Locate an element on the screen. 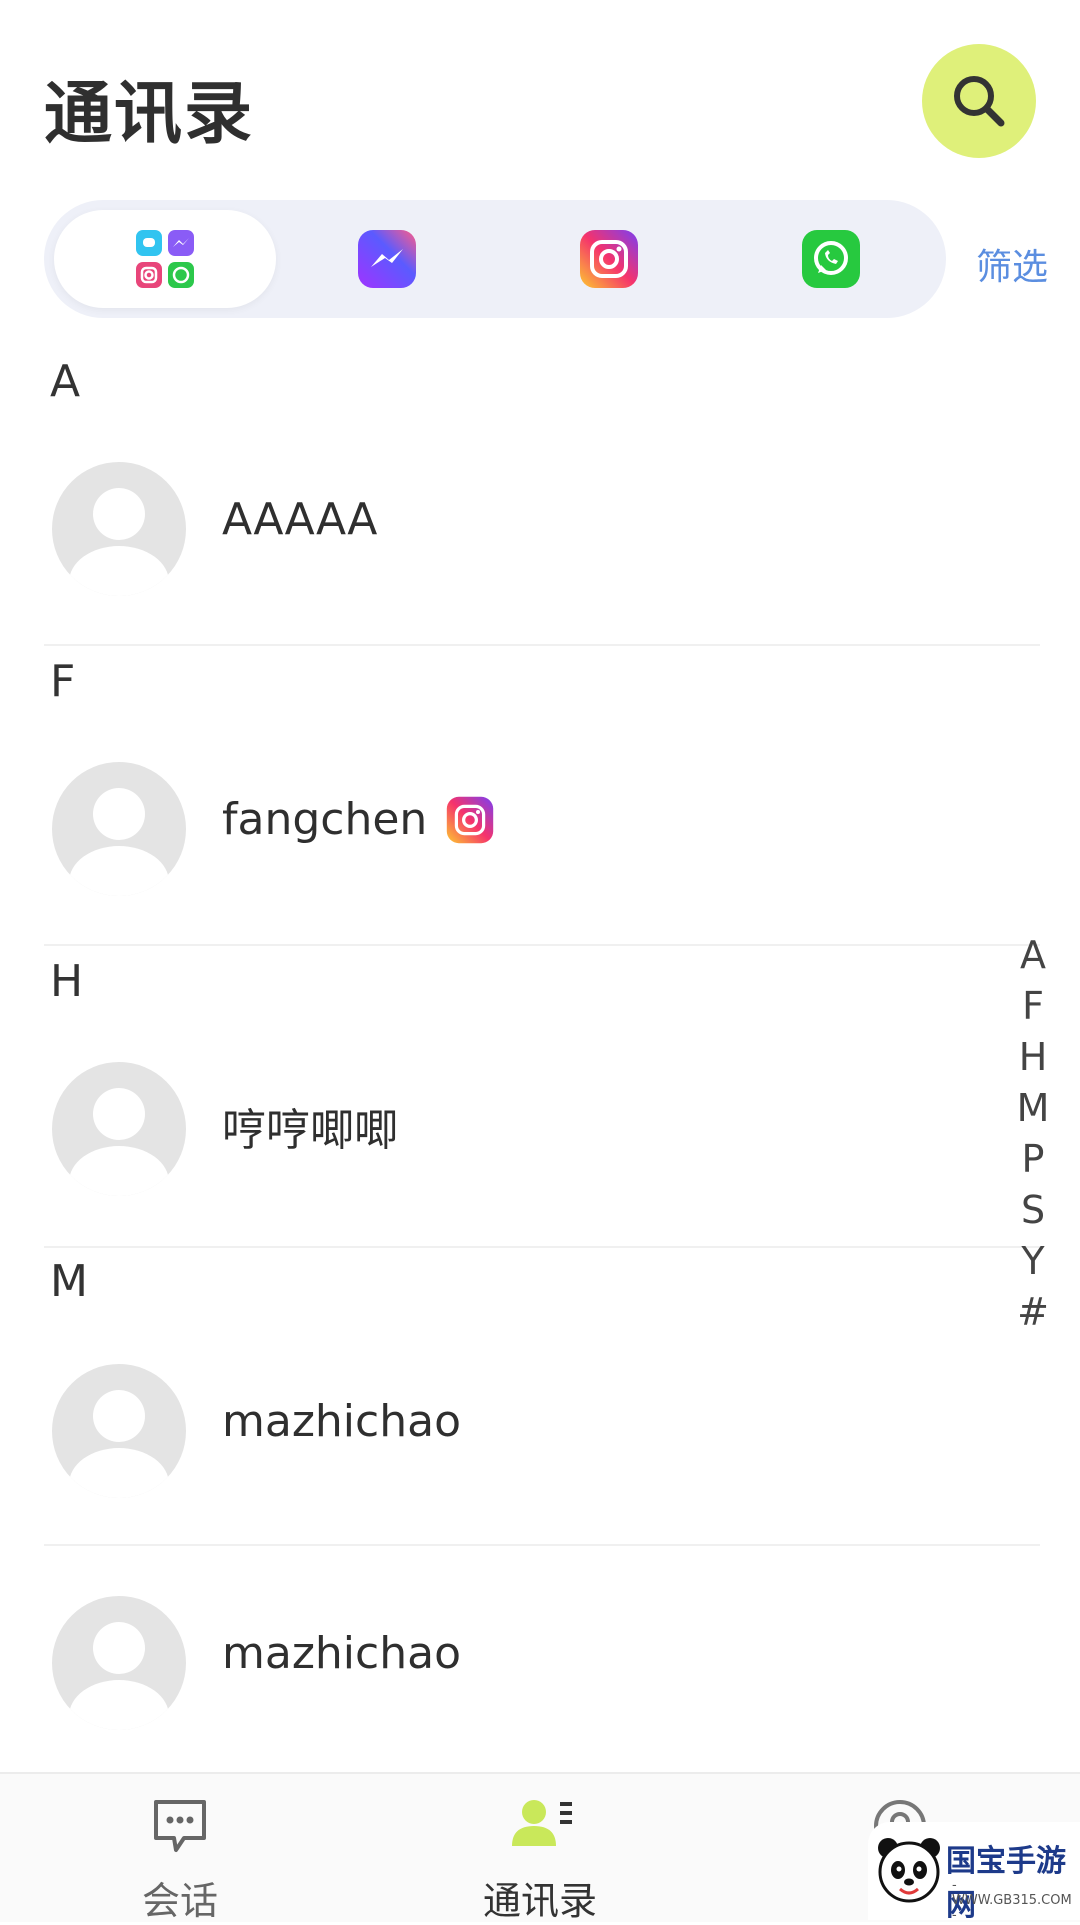  watermark: 国宝手游网 - WWW.GB315.COM - is located at coordinates (974, 1872).